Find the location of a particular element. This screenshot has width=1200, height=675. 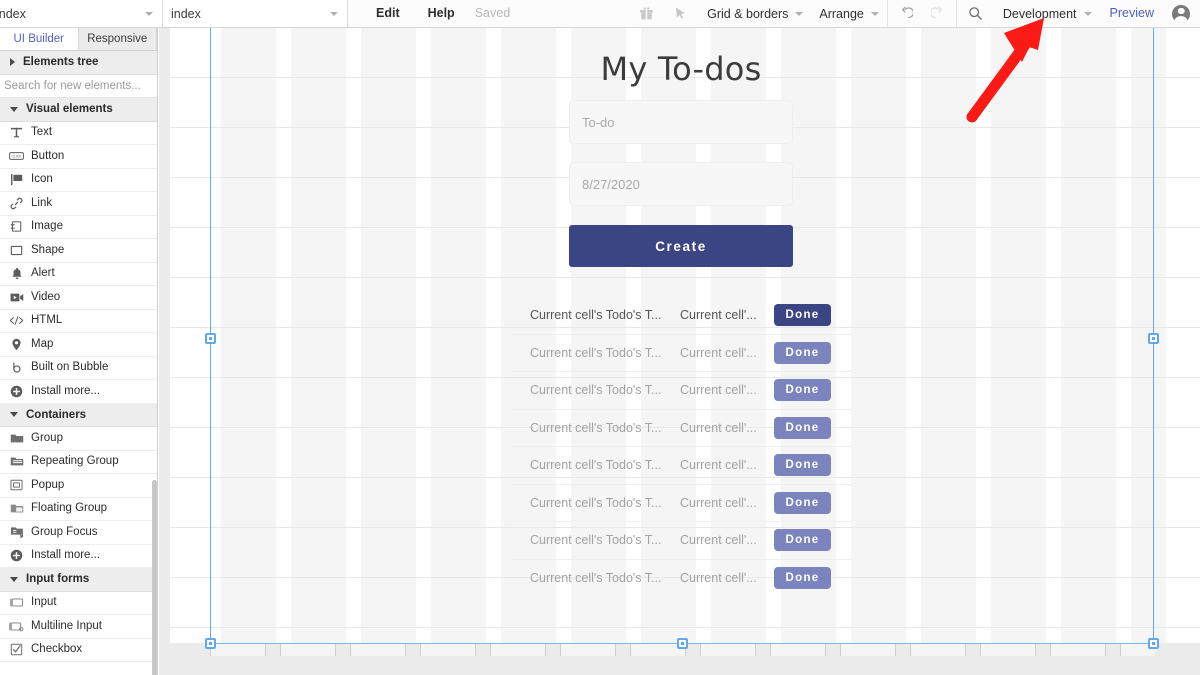

element-video: Video is located at coordinates (78, 298).